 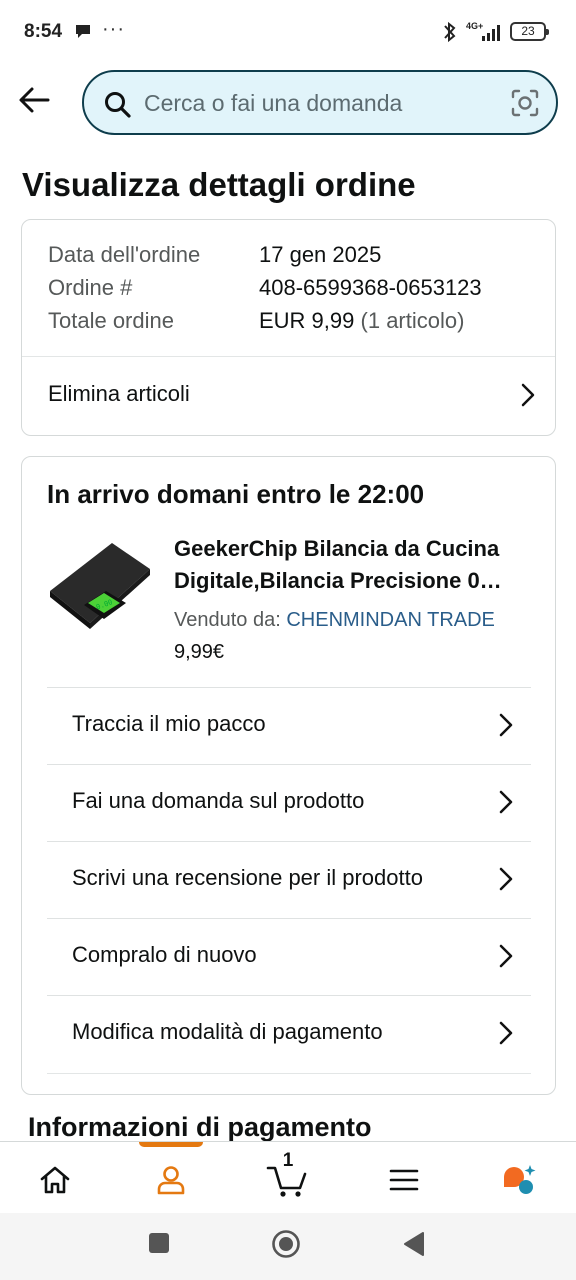 I want to click on order-total-label: Totale ordine, so click(x=111, y=320).